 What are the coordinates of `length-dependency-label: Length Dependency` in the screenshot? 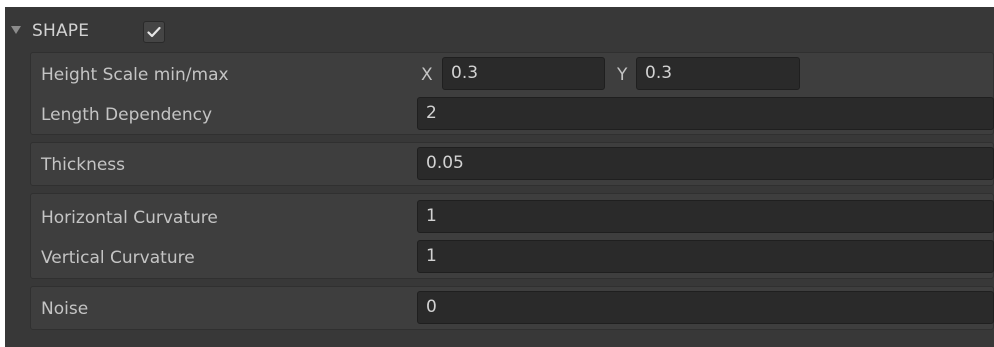 It's located at (127, 115).